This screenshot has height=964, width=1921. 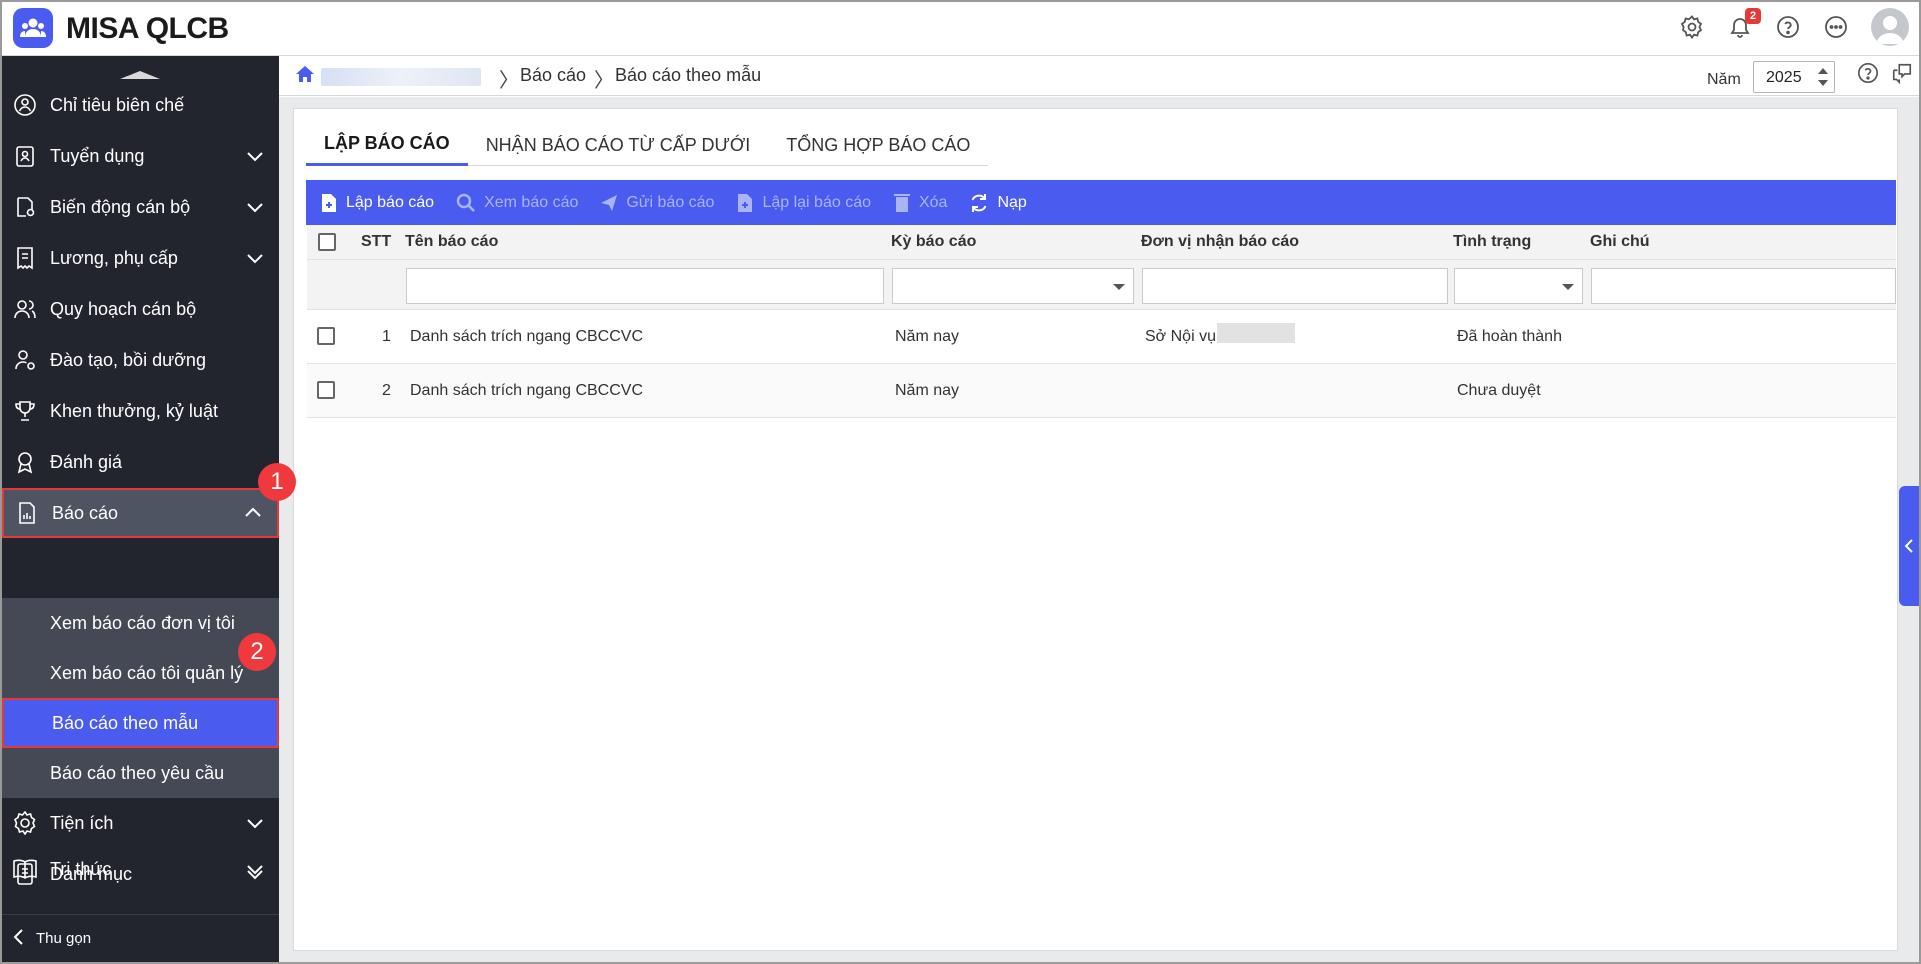 What do you see at coordinates (1836, 27) in the screenshot?
I see `more-options-icon` at bounding box center [1836, 27].